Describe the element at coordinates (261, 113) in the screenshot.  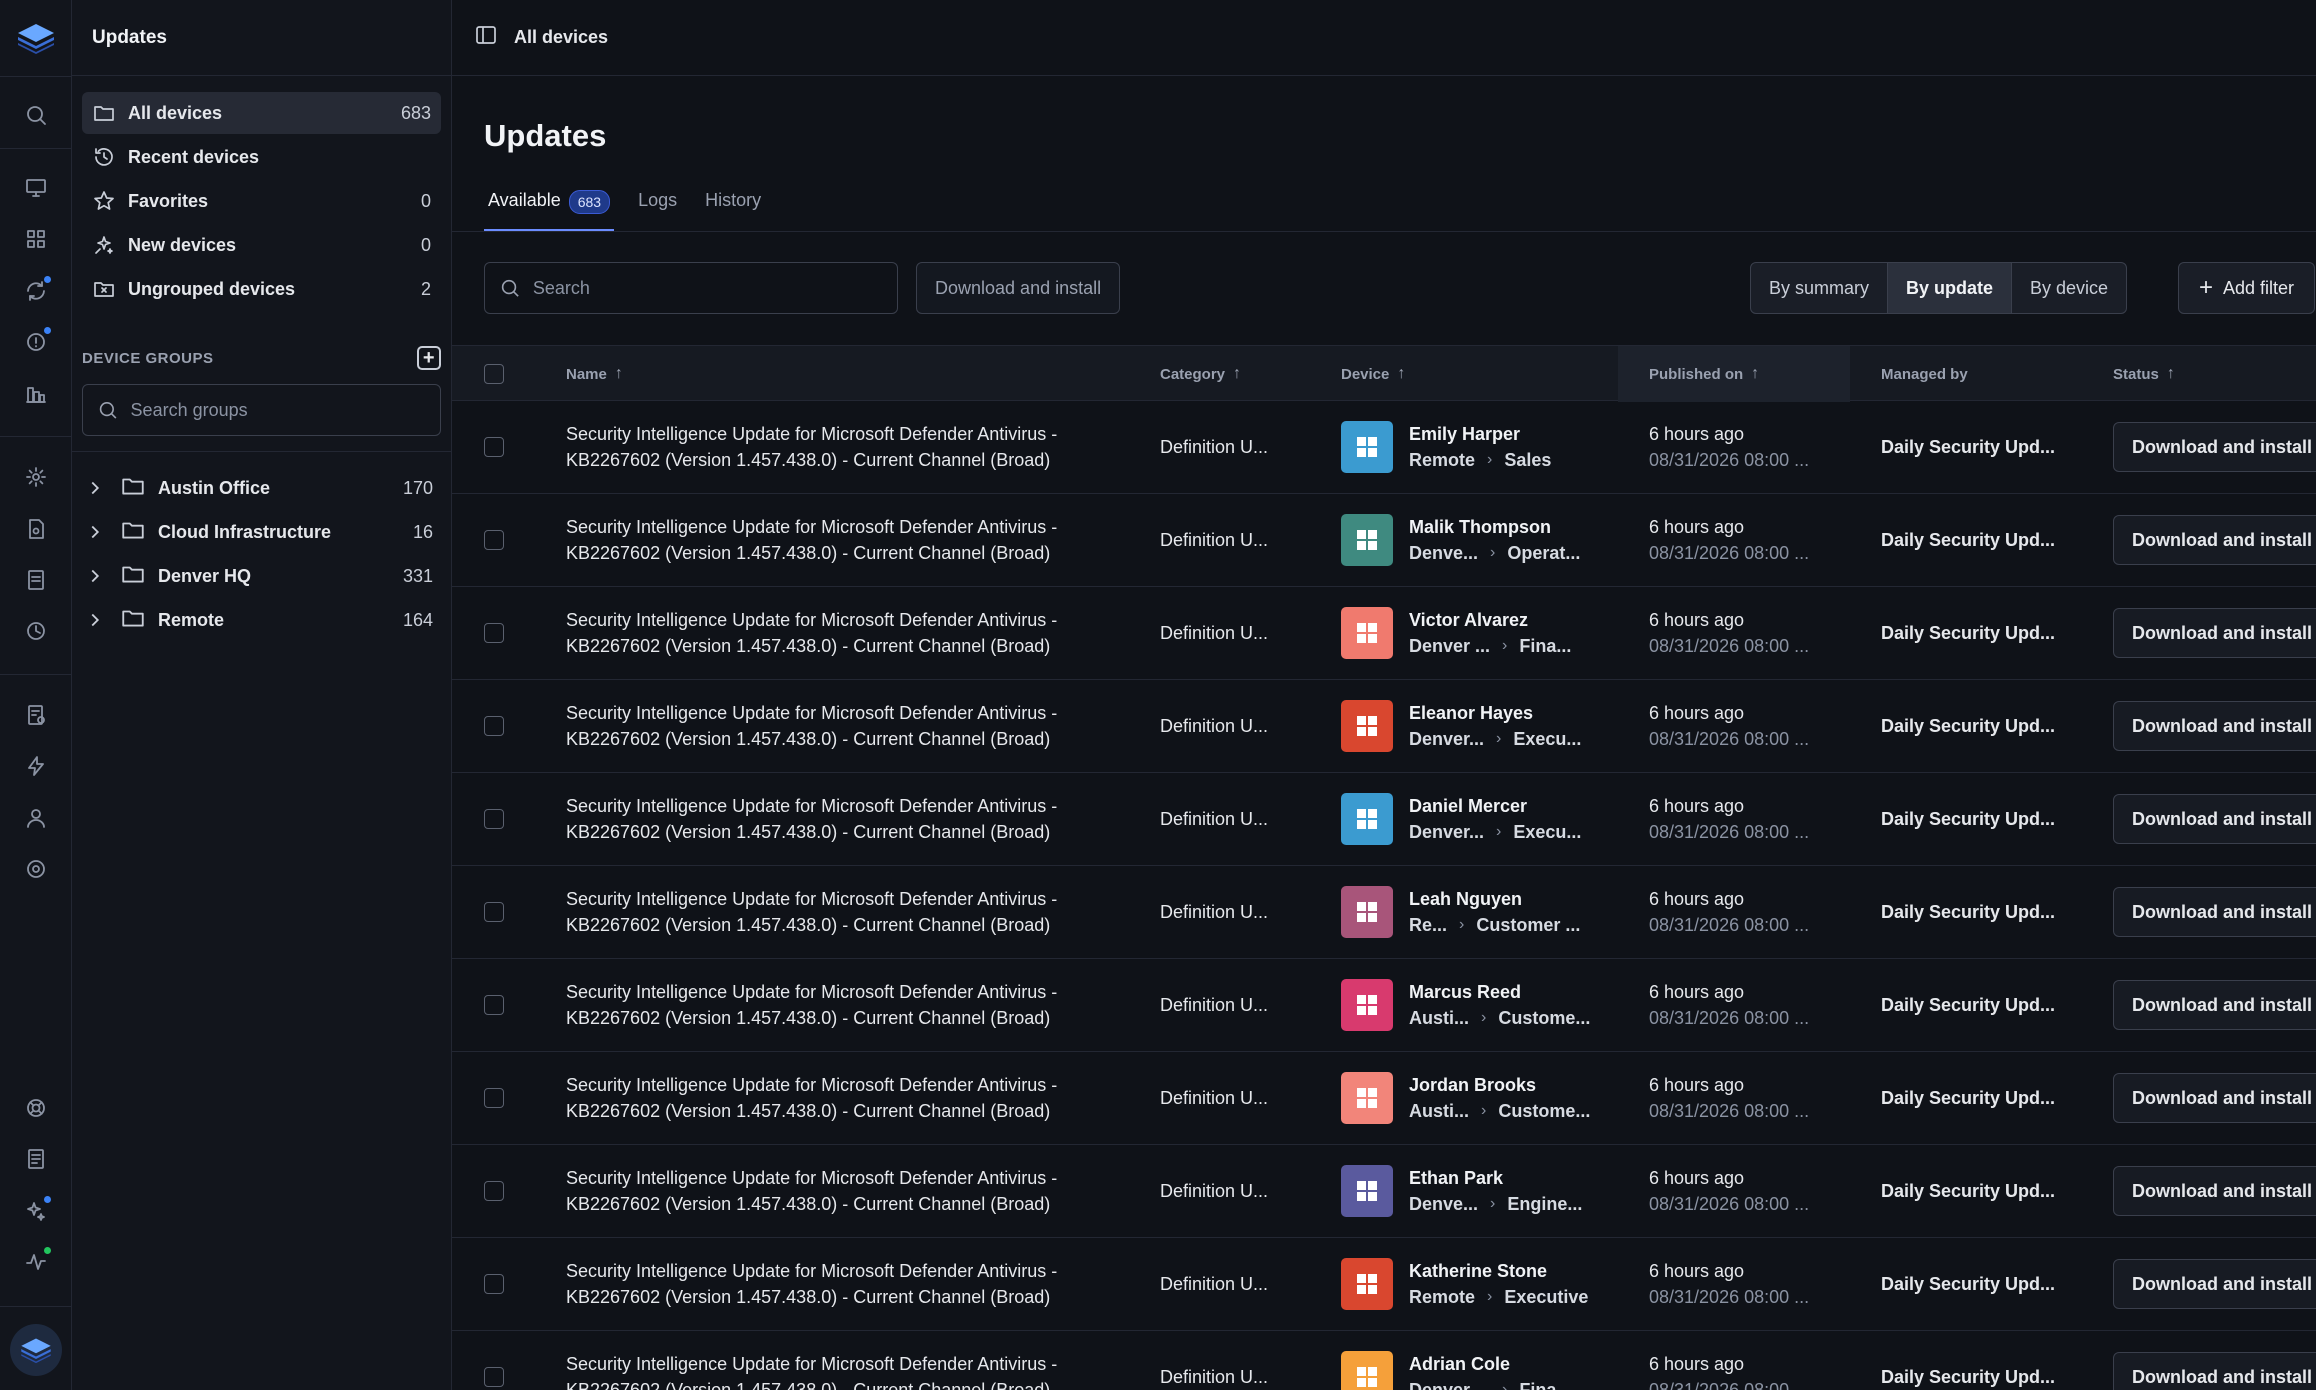
I see `sidebar-item-all-devices: All devices 683` at that location.